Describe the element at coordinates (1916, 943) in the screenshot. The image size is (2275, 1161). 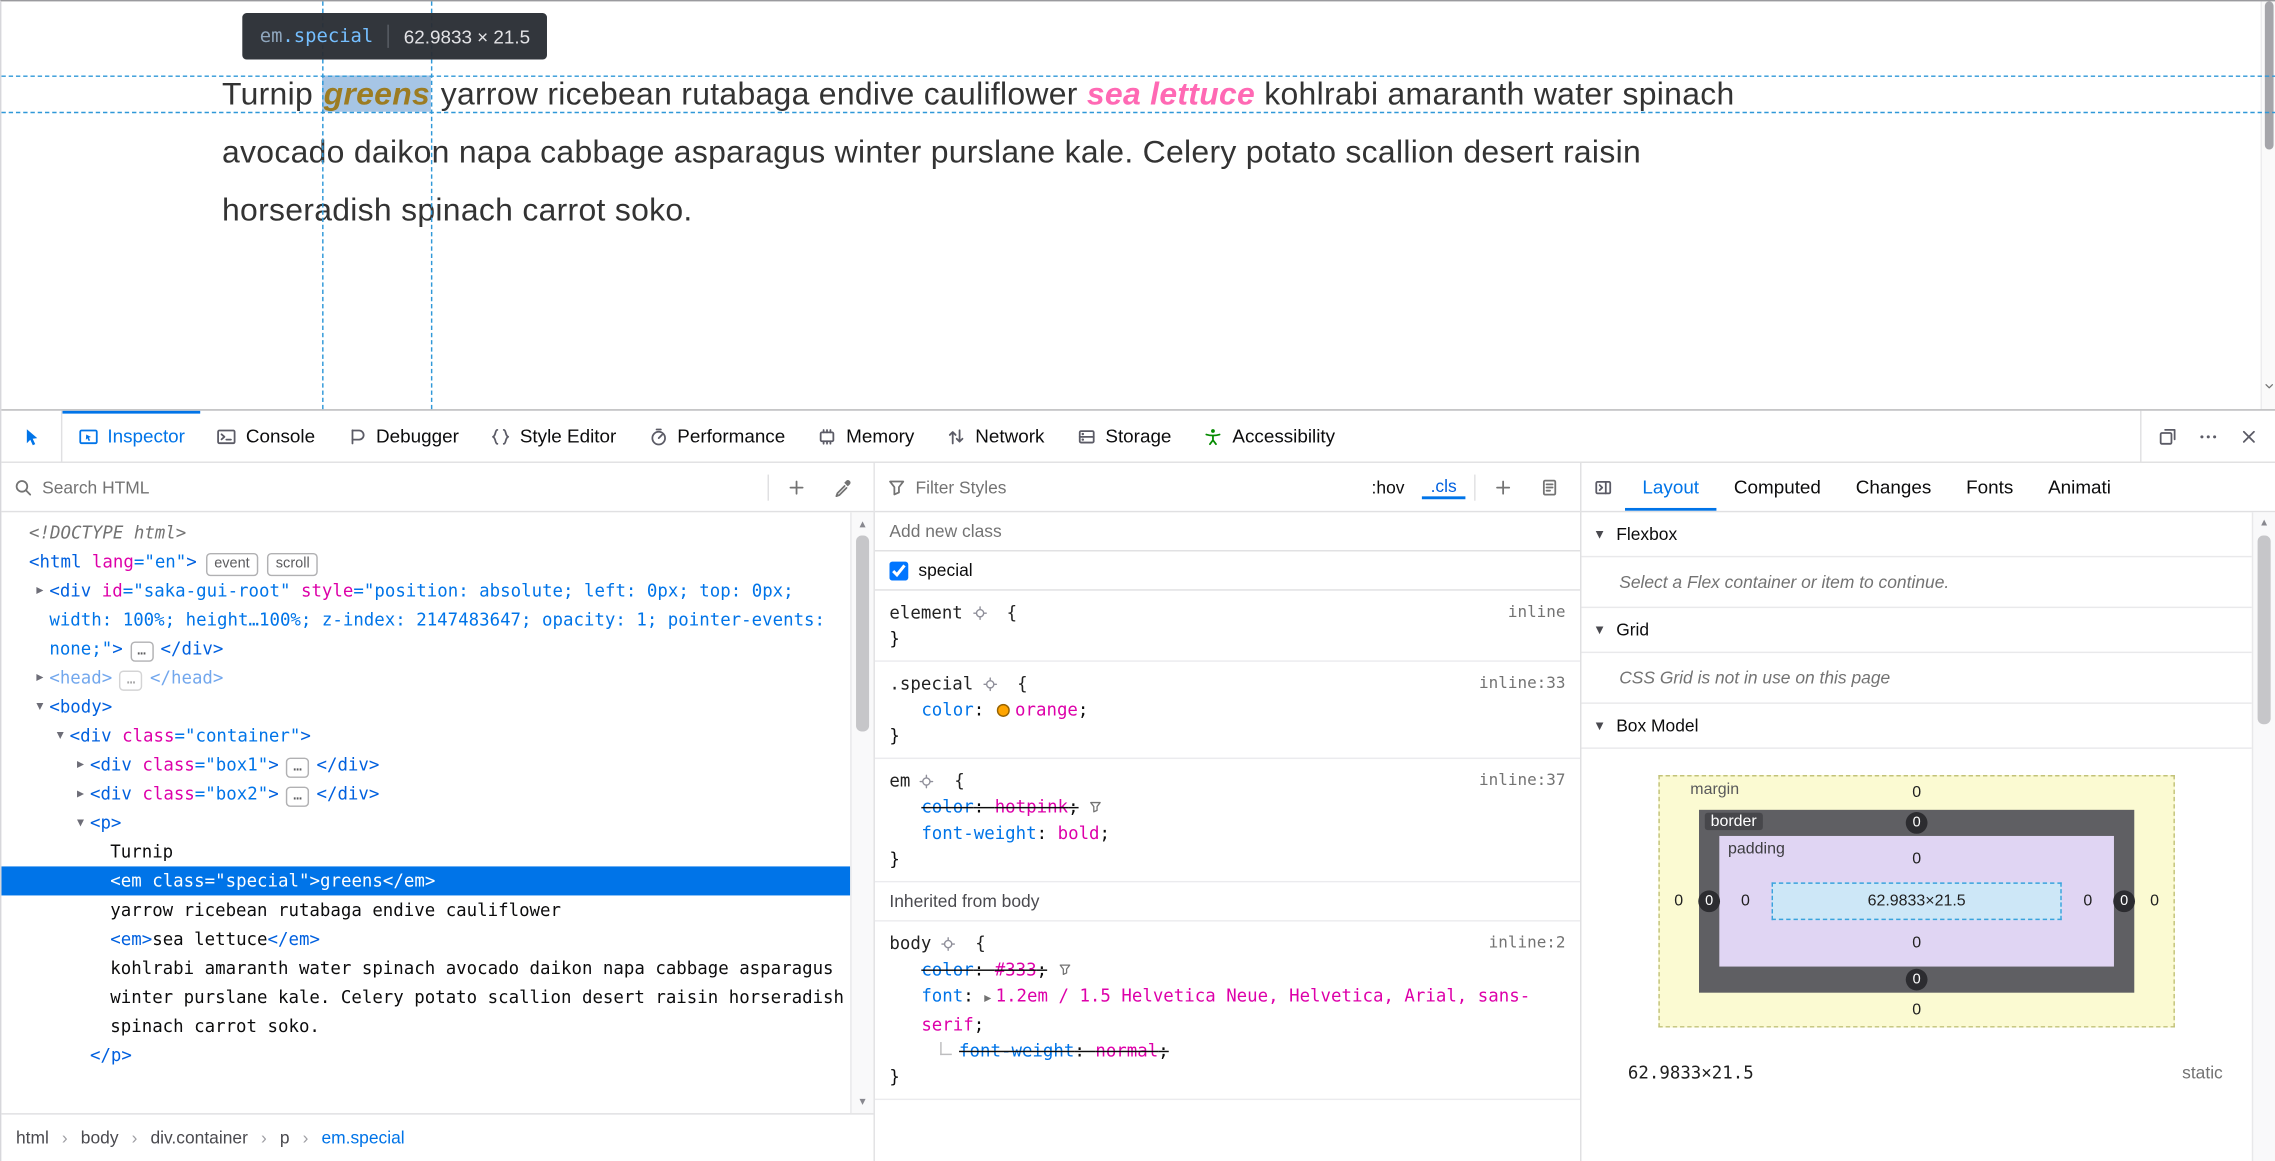
I see `padding-bottom-value: 0` at that location.